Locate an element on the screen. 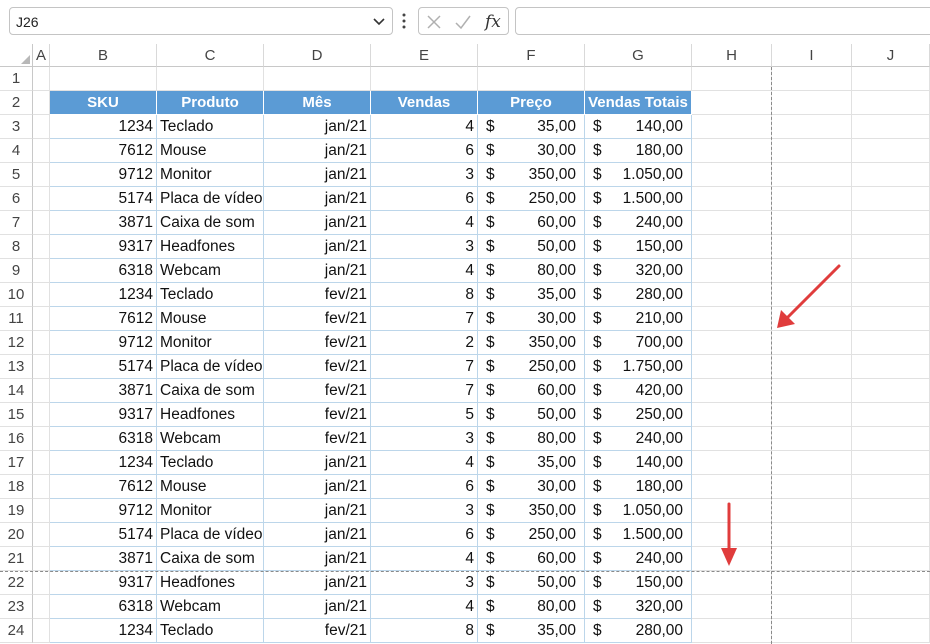 This screenshot has width=930, height=644. row-header-15: 15 is located at coordinates (16, 415).